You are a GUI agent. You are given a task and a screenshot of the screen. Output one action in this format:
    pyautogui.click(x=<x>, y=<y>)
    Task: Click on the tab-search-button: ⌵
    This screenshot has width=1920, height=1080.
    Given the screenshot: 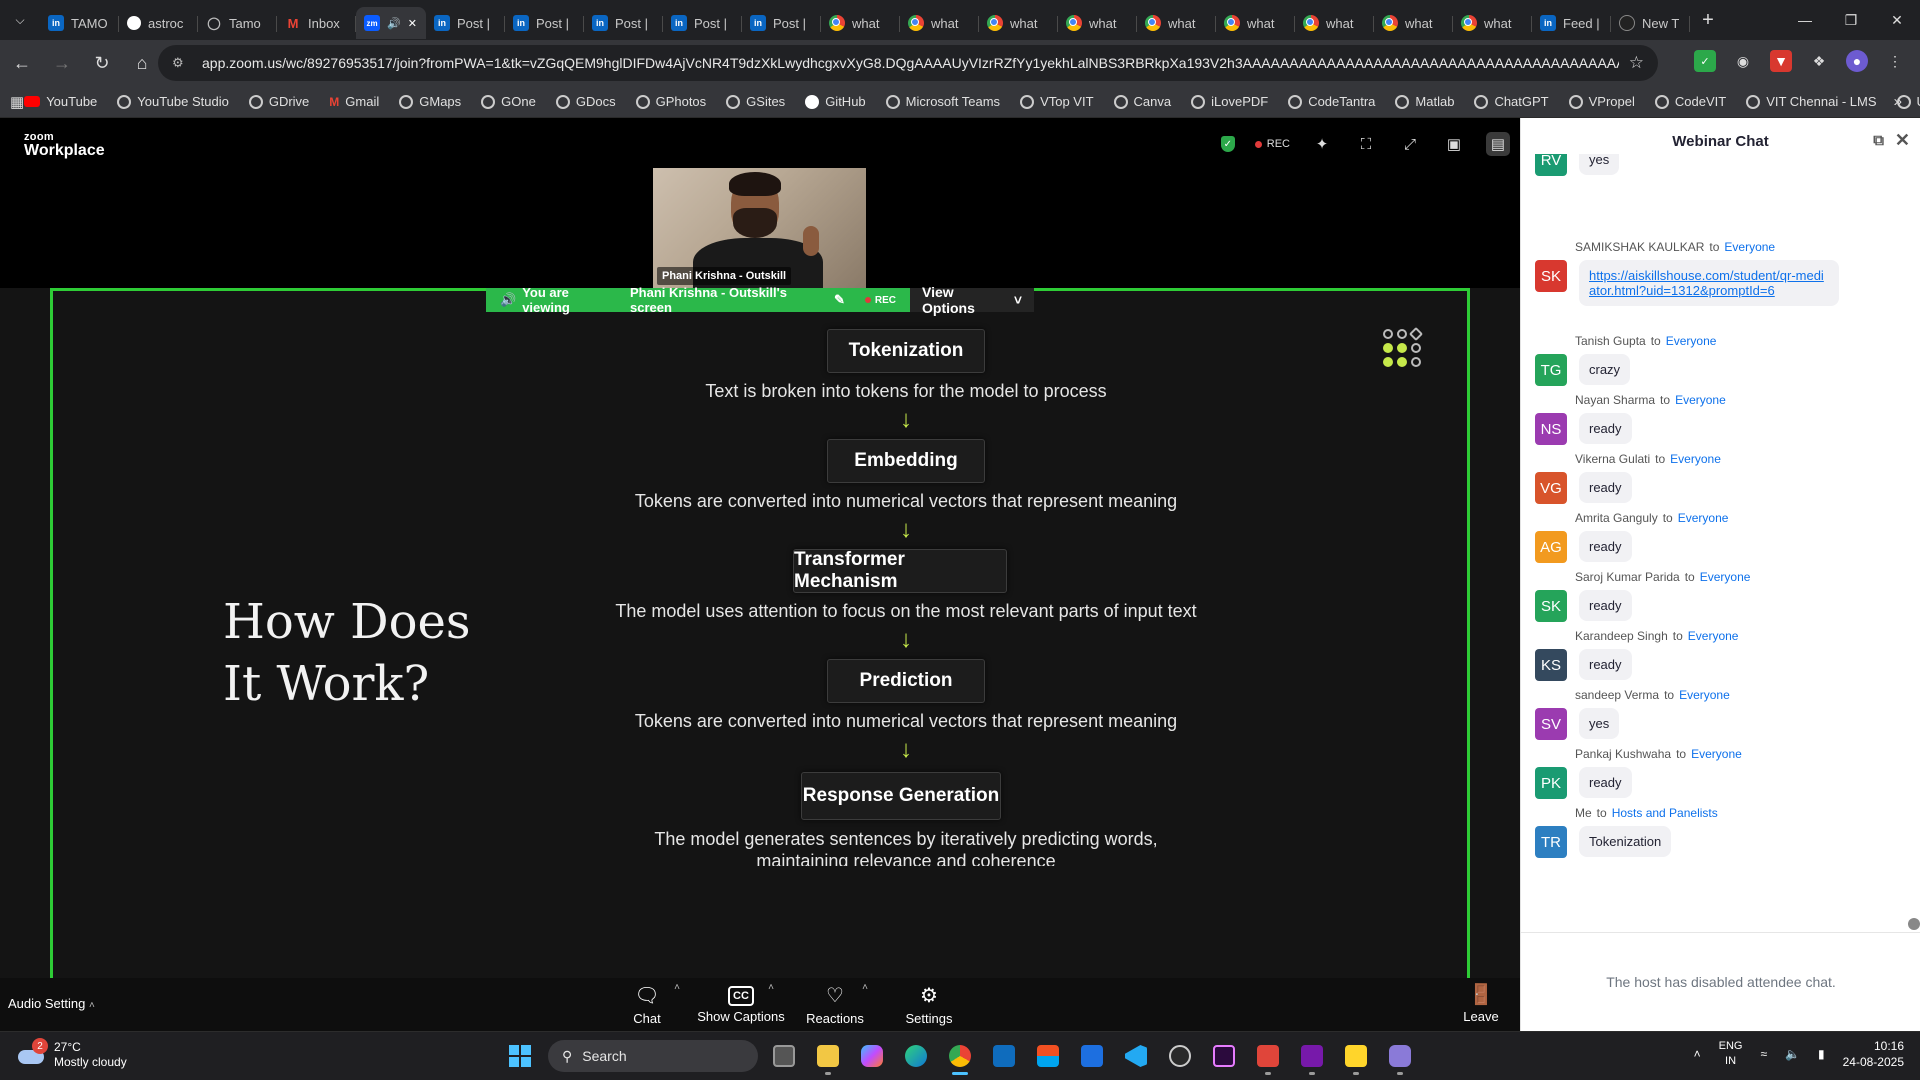 What is the action you would take?
    pyautogui.click(x=20, y=20)
    